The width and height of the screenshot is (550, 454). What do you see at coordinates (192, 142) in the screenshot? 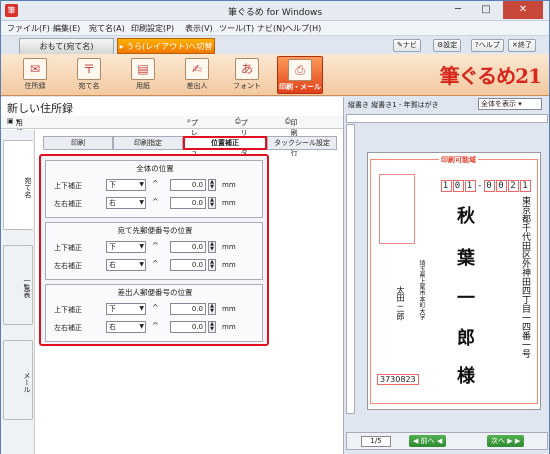
I see `preview-button: ⌕プレビュー` at bounding box center [192, 142].